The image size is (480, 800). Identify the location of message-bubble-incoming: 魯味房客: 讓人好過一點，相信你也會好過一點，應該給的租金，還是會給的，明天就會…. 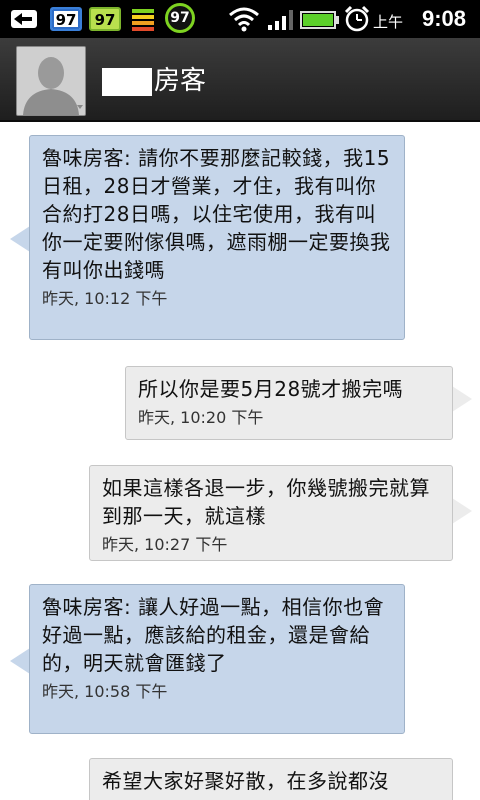
(217, 659).